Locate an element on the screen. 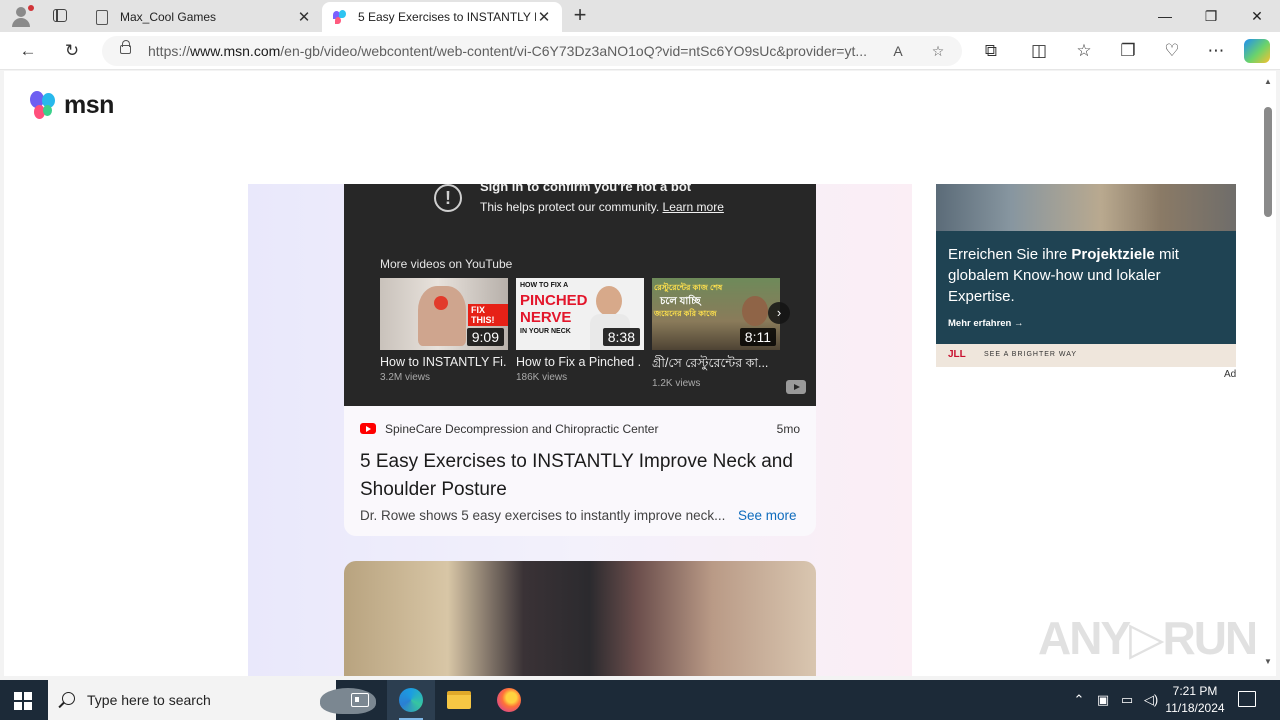 This screenshot has height=720, width=1280. page-scrollbar: ▲ ▼ is located at coordinates (1268, 373).